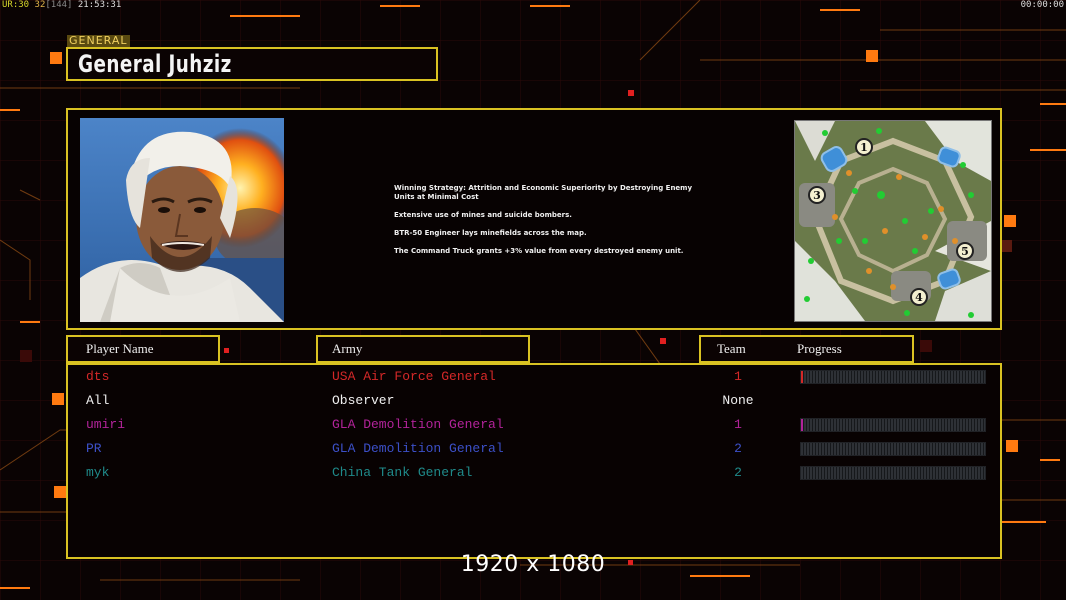 The image size is (1066, 600). What do you see at coordinates (98, 376) in the screenshot?
I see `player-name: dts` at bounding box center [98, 376].